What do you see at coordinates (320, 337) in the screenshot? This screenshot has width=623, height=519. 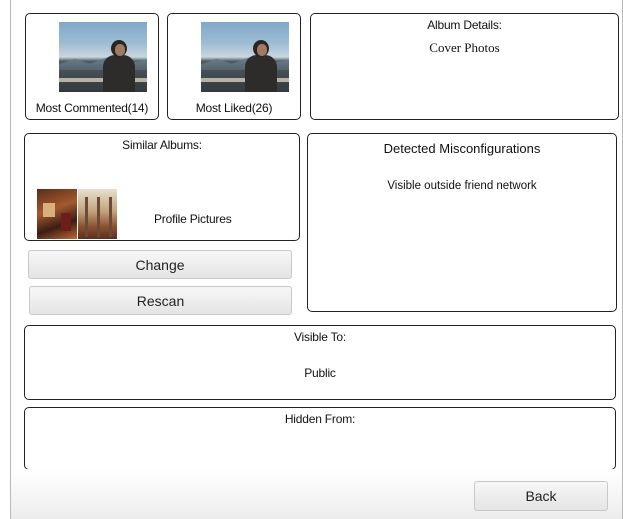 I see `visible-to-heading: Visible To:` at bounding box center [320, 337].